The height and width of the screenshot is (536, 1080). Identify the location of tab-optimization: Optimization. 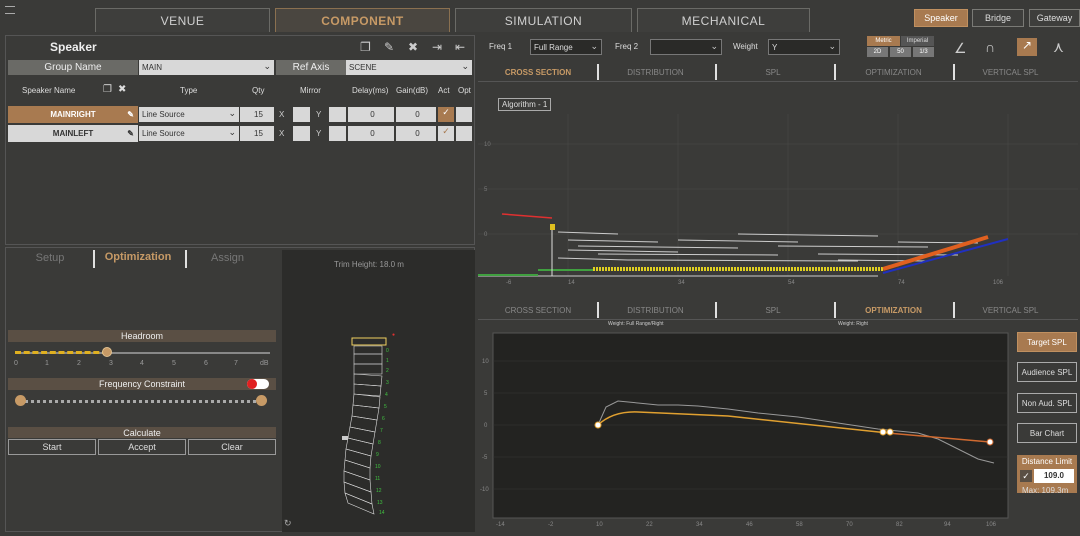
(138, 257).